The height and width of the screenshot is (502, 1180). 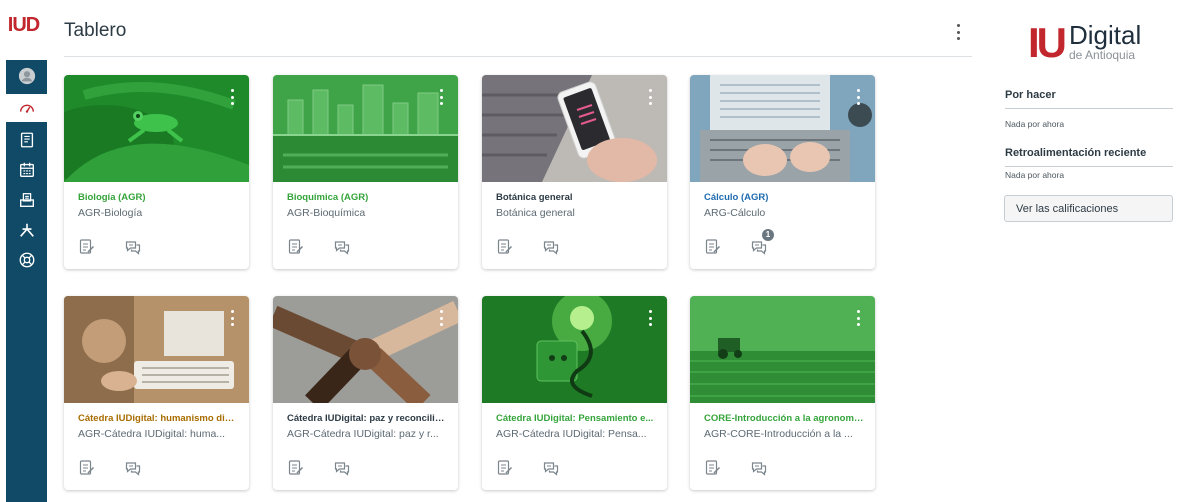 I want to click on hands-image, so click(x=365, y=349).